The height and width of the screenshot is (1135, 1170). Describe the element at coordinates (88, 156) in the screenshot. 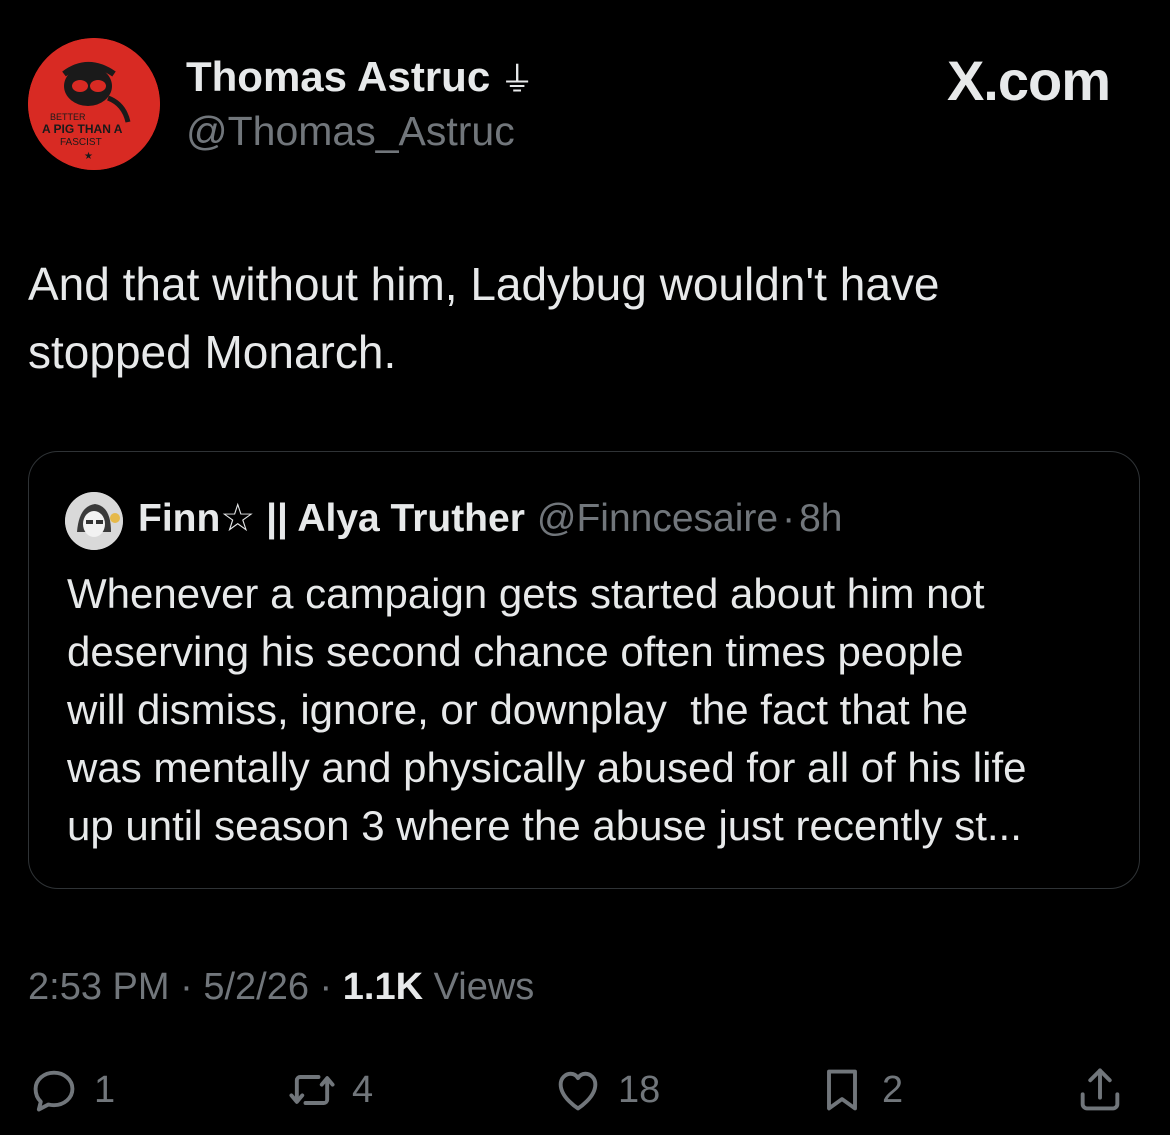

I see `avatar-text-4: ★` at that location.